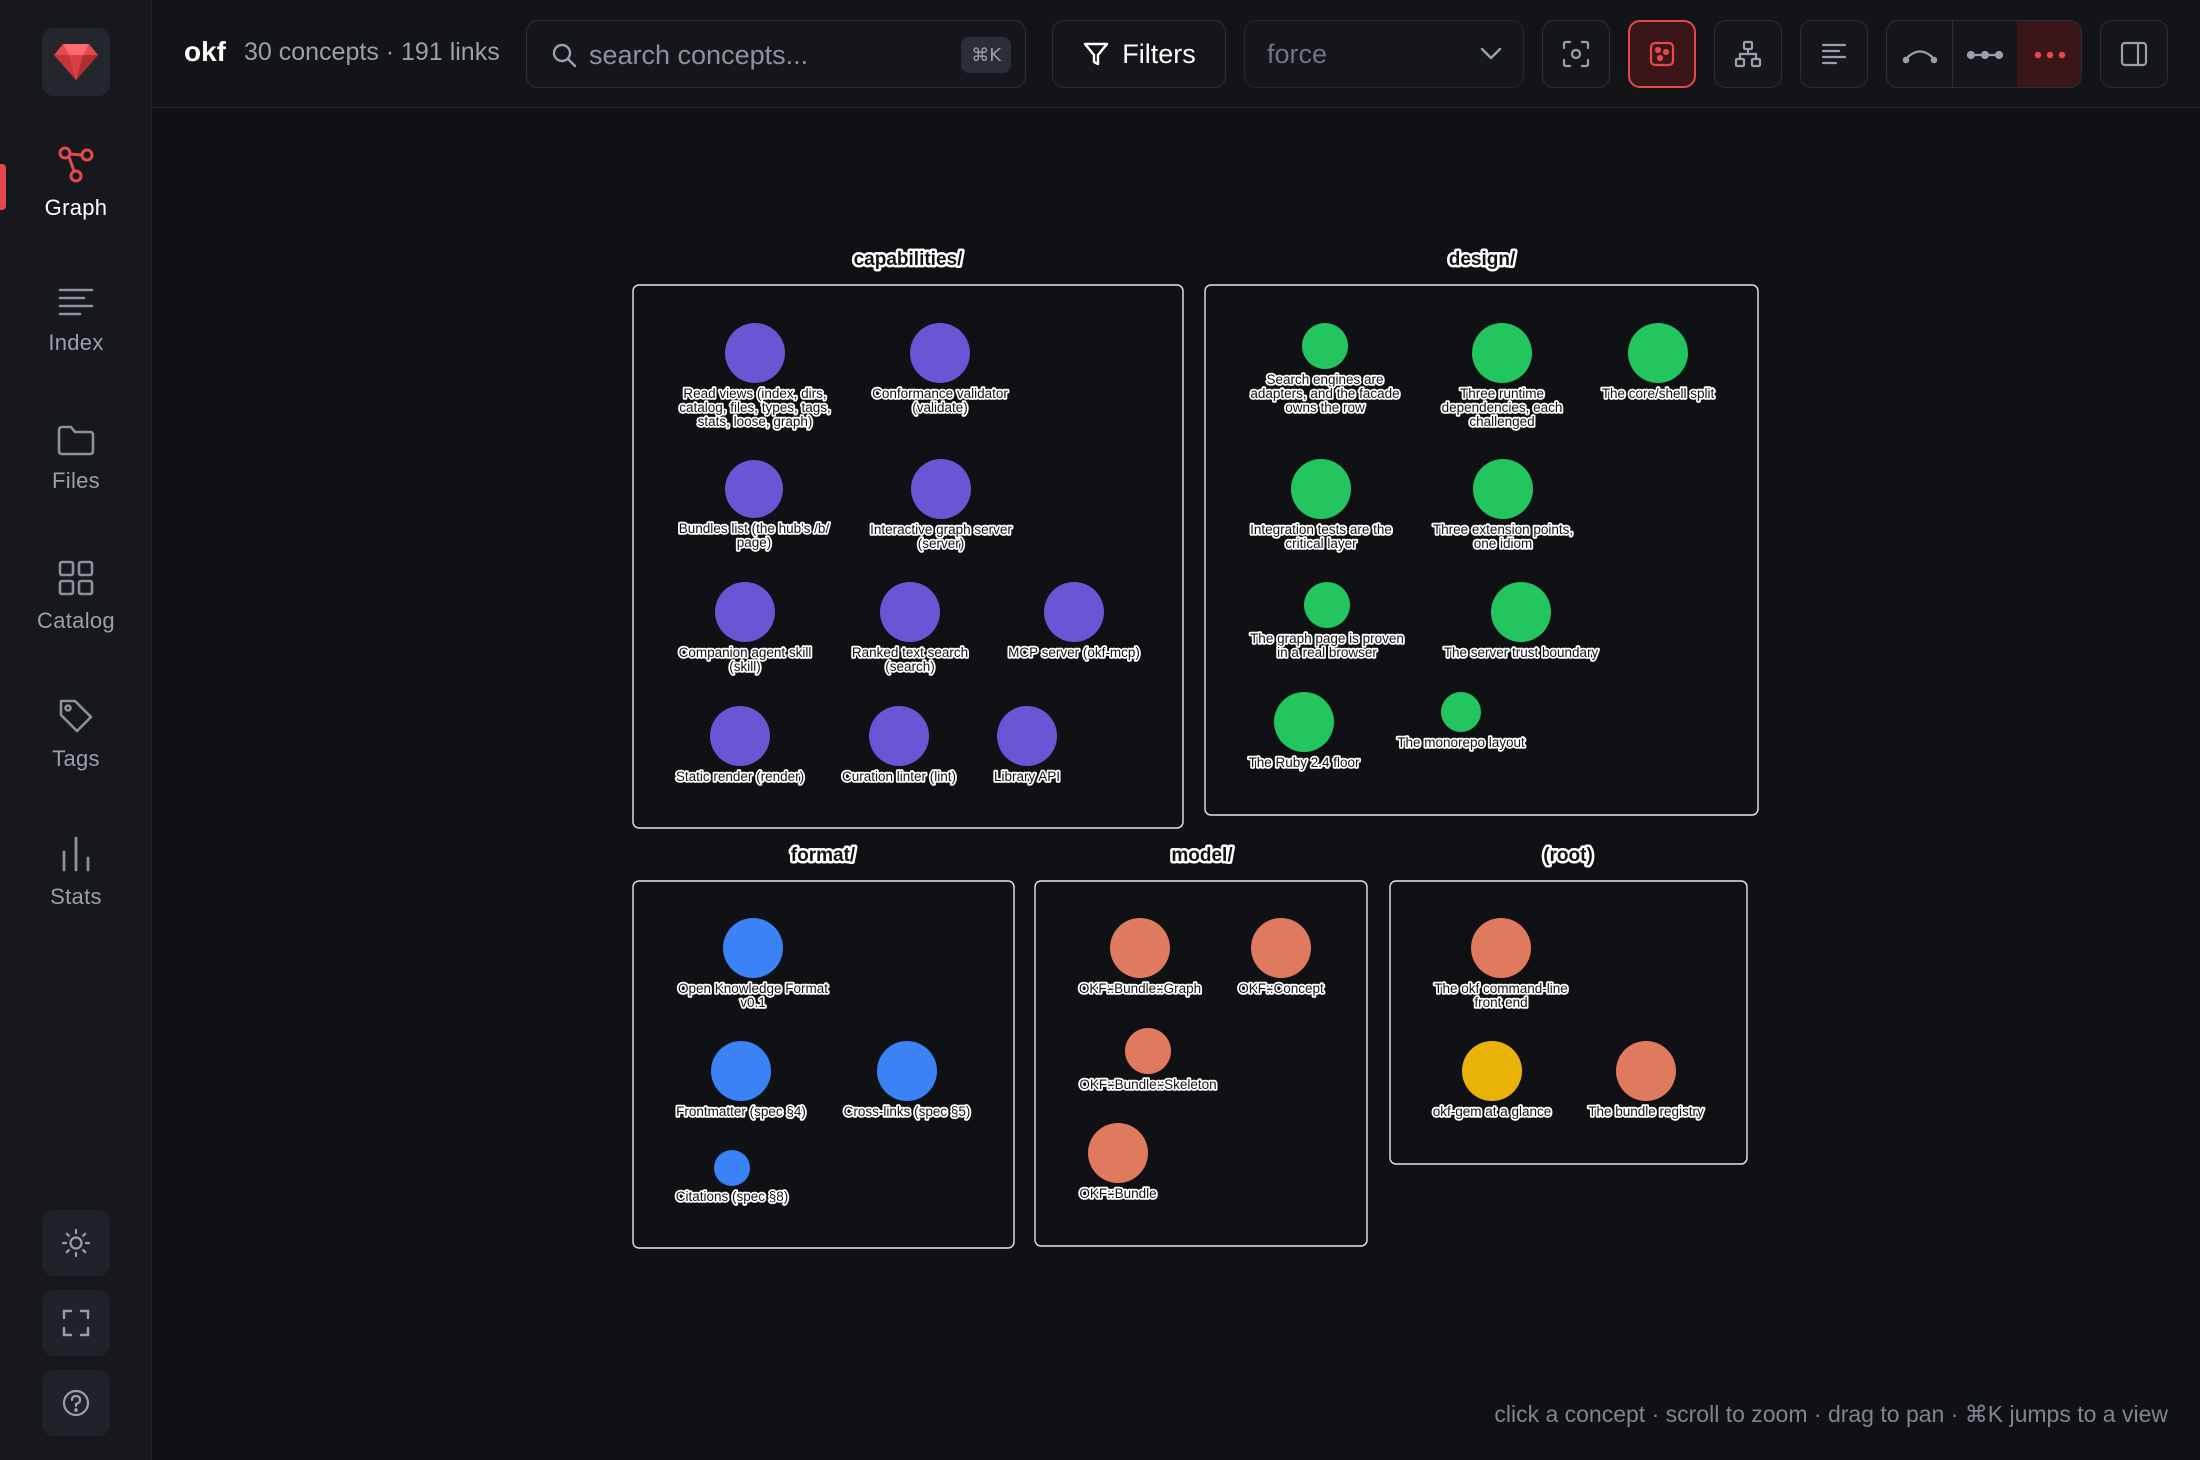  Describe the element at coordinates (76, 321) in the screenshot. I see `sidebar-item-index: Index` at that location.